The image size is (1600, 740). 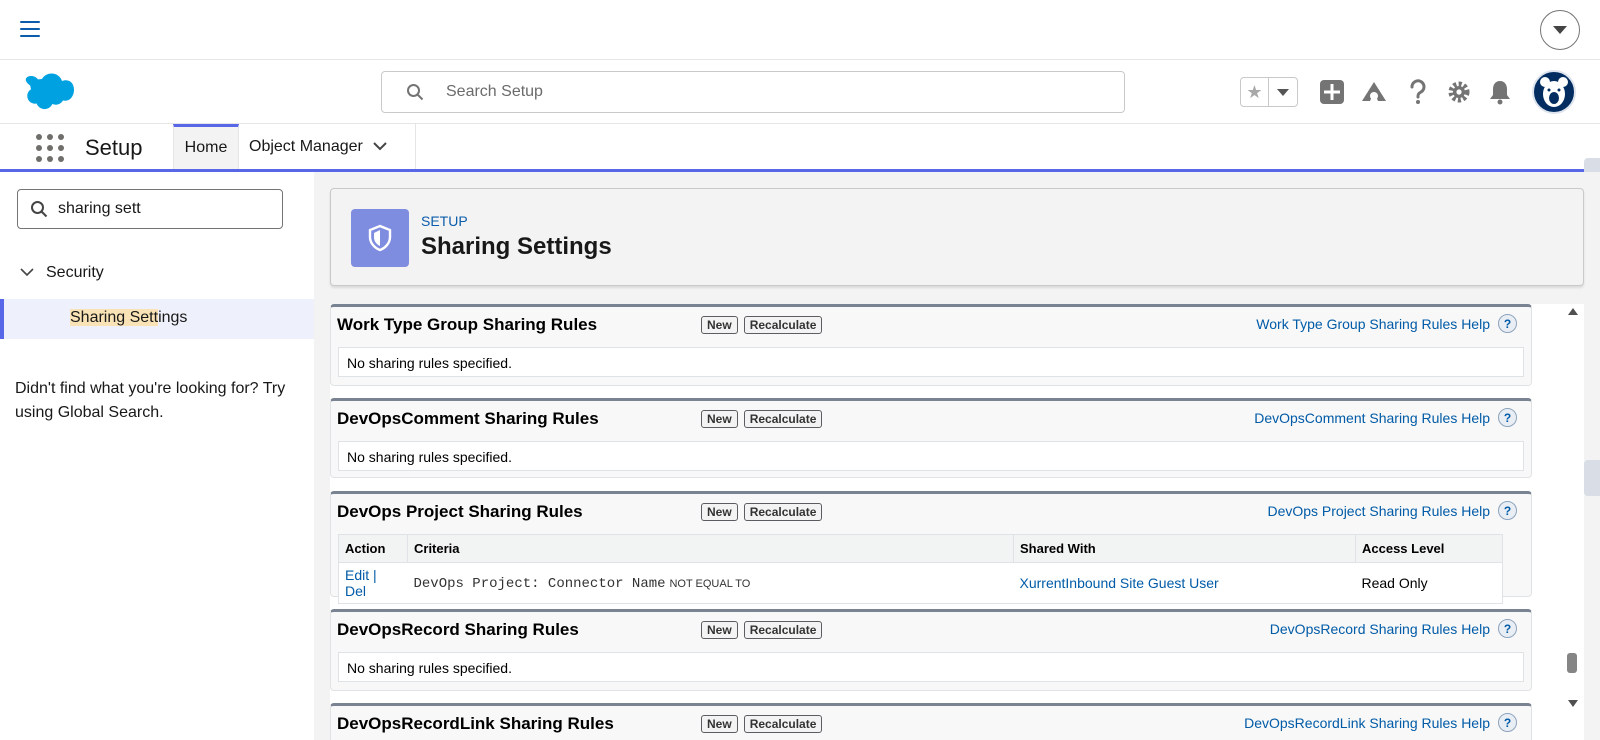 I want to click on utility-bar, so click(x=800, y=30).